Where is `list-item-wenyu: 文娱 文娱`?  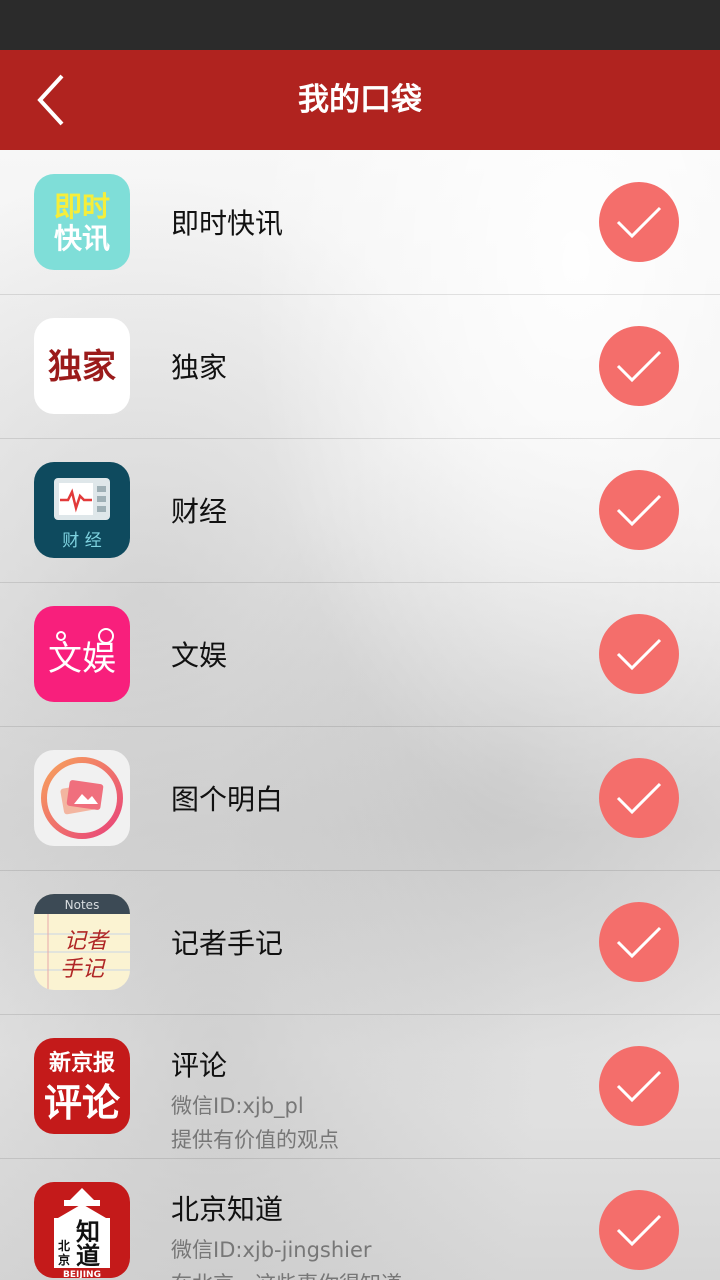 list-item-wenyu: 文娱 文娱 is located at coordinates (360, 654).